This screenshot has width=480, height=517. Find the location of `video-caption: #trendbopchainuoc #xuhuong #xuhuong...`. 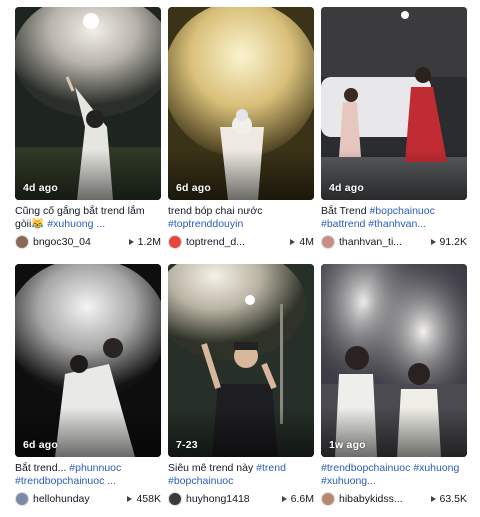

video-caption: #trendbopchainuoc #xuhuong #xuhuong... is located at coordinates (394, 475).